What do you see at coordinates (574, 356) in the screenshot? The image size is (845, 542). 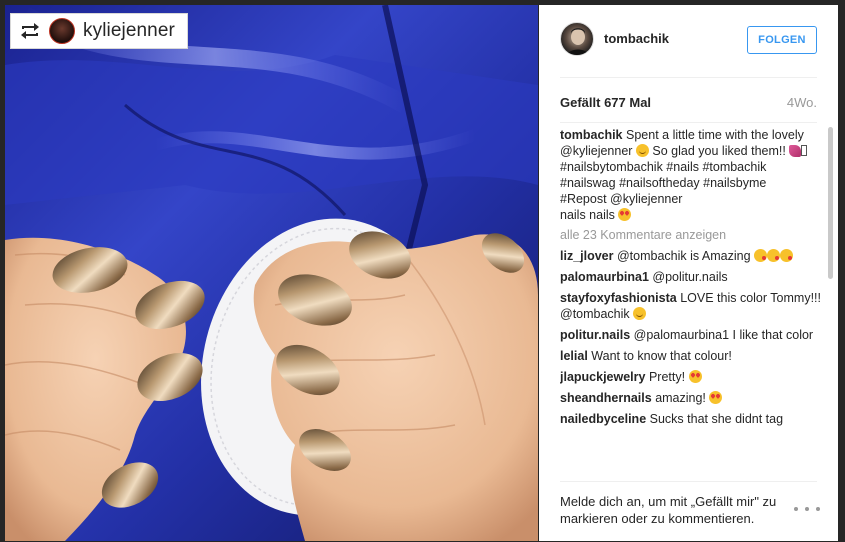 I see `comment-username: lelial` at bounding box center [574, 356].